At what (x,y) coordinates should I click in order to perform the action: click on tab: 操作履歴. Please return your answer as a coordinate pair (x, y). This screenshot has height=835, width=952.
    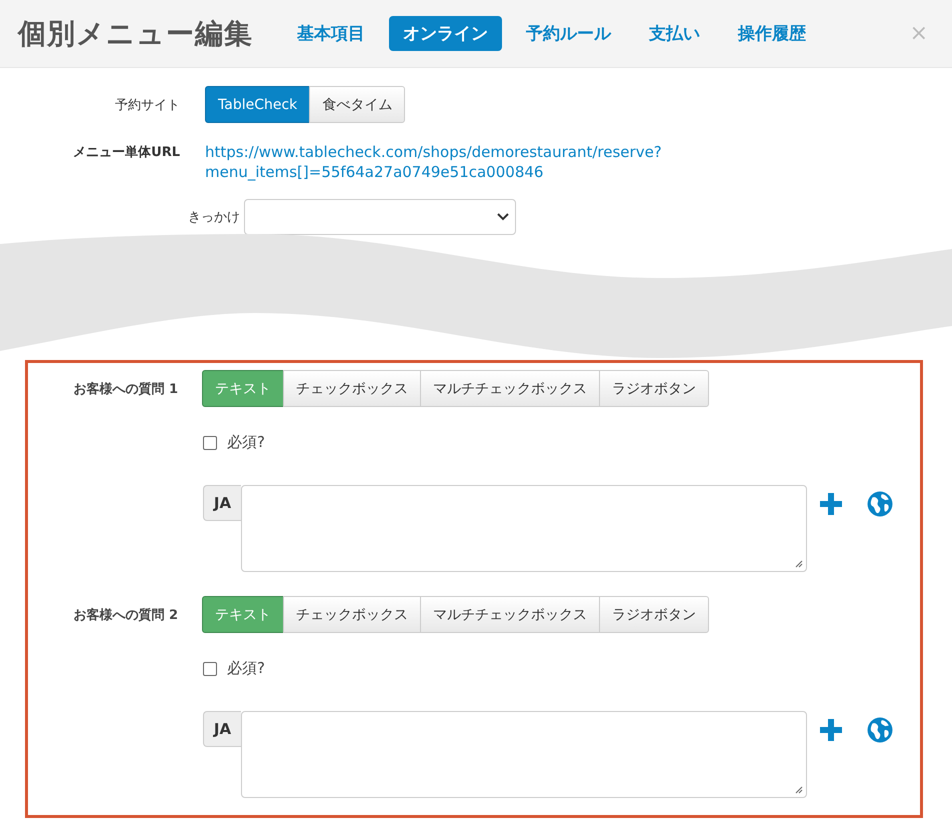
    Looking at the image, I should click on (772, 33).